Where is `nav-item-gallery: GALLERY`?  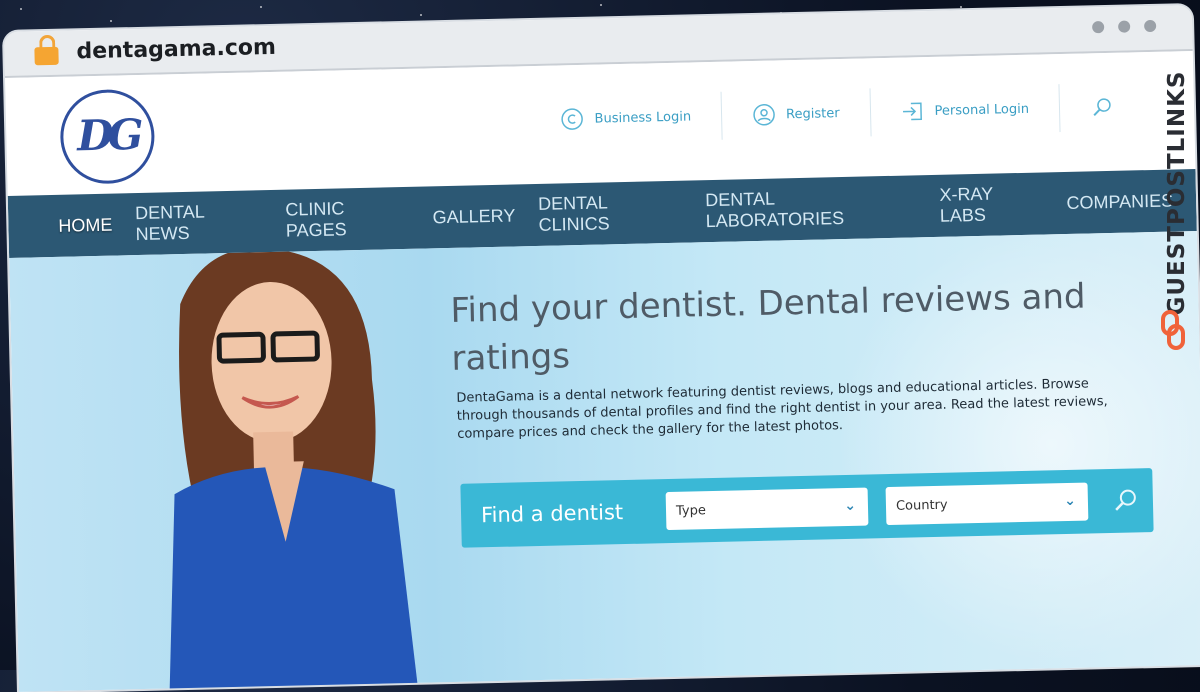 nav-item-gallery: GALLERY is located at coordinates (473, 216).